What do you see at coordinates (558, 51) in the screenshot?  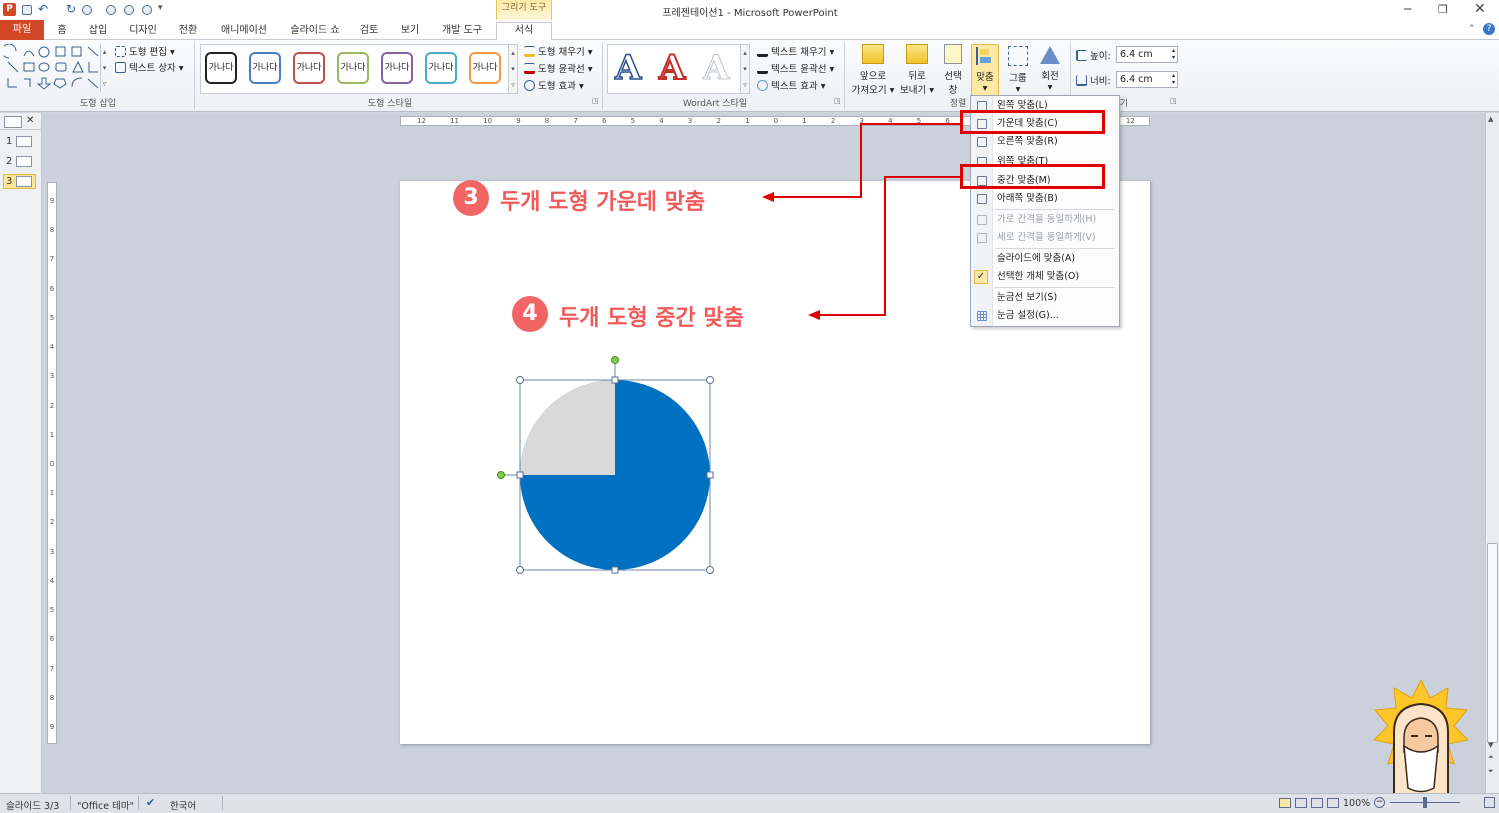 I see `shape-fill-button: 도형 채우기 ▾` at bounding box center [558, 51].